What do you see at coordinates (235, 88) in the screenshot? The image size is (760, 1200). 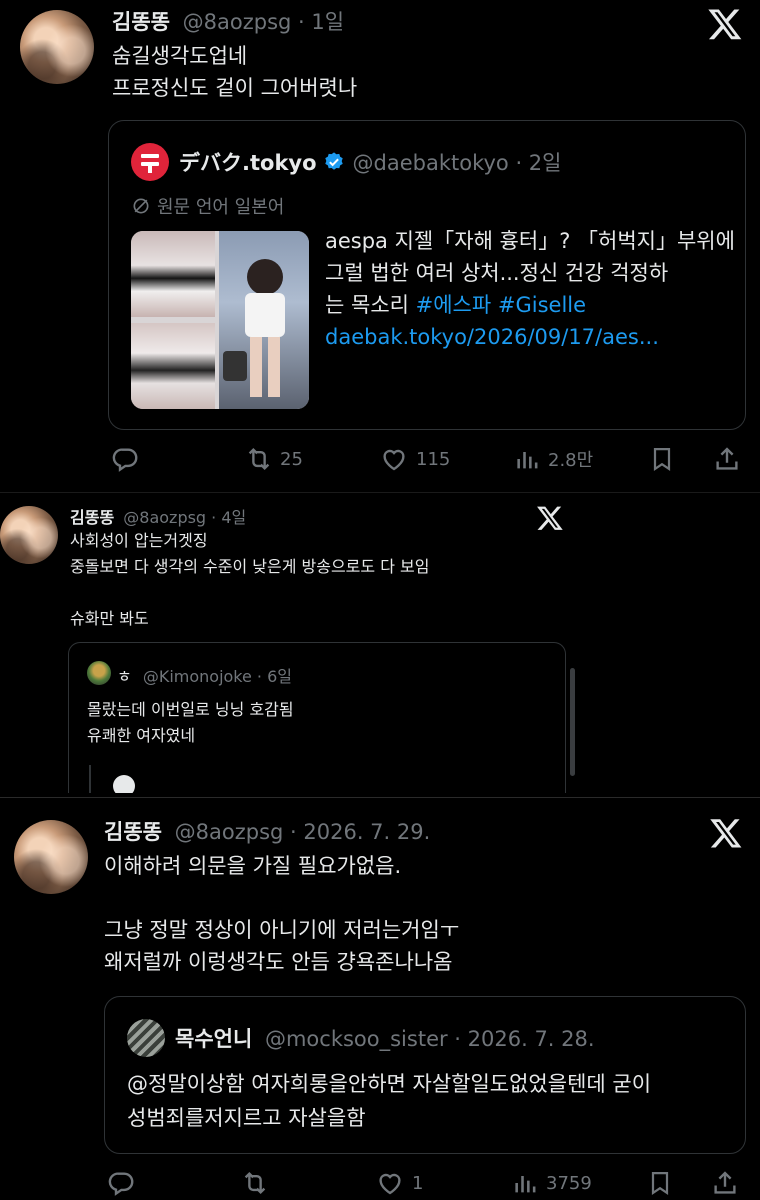 I see `tweet-text-line: 프로정신도 겉이 그어버렷나` at bounding box center [235, 88].